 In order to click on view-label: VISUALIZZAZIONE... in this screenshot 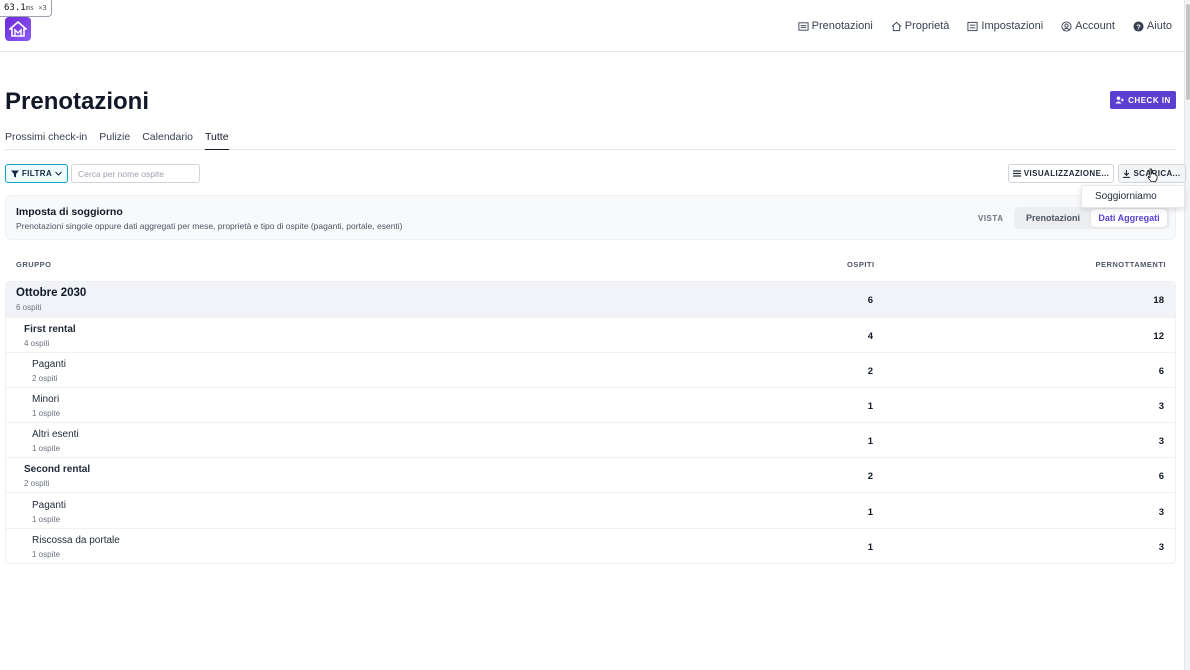, I will do `click(1066, 173)`.